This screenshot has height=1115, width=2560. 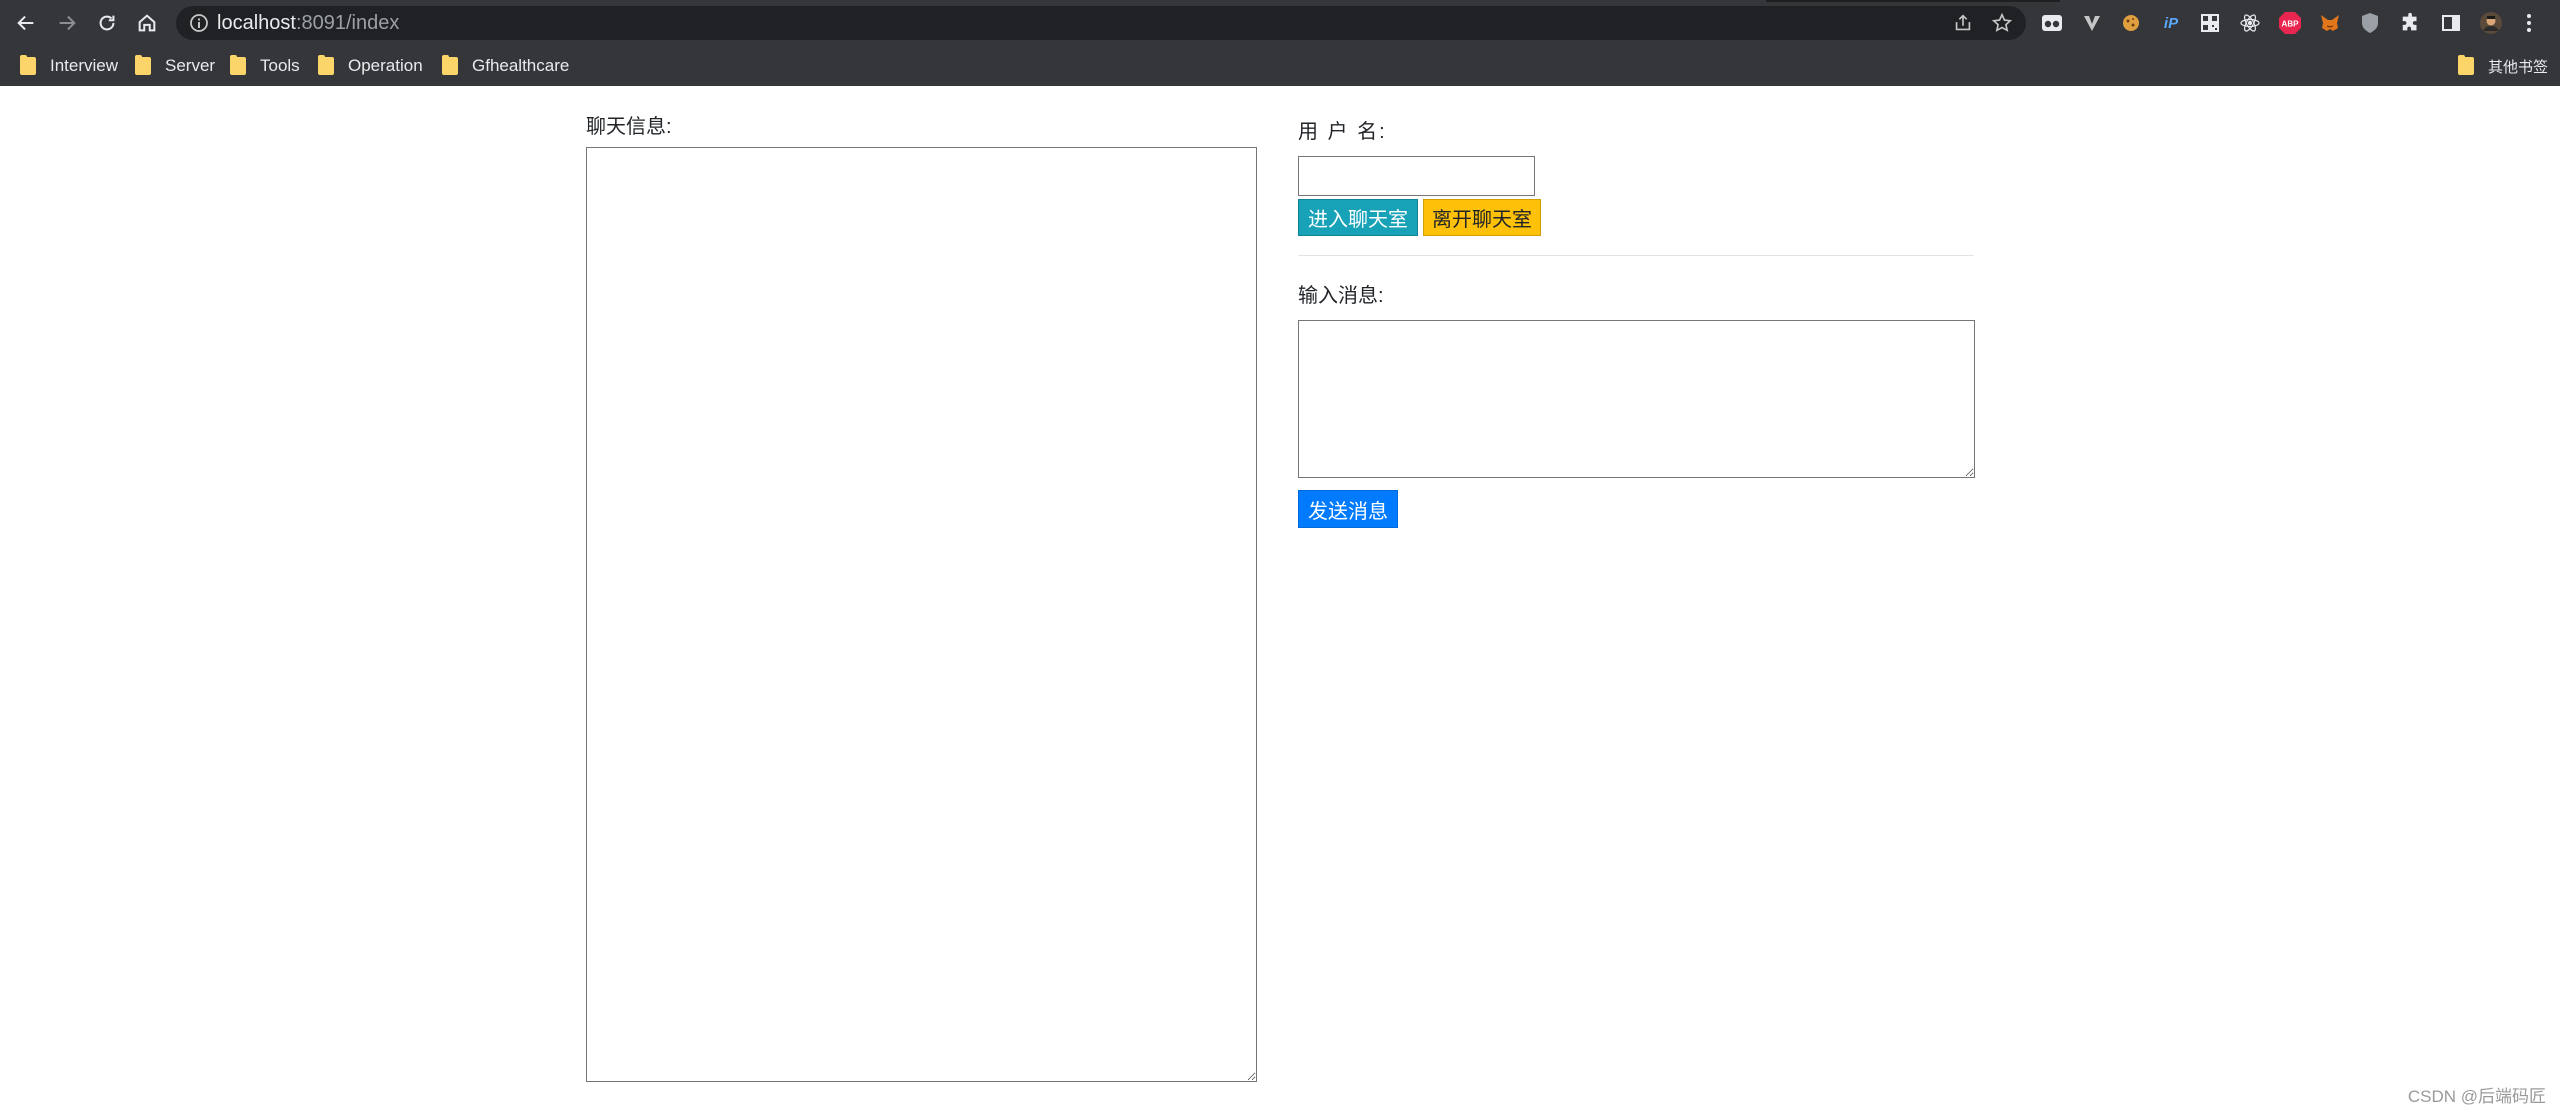 I want to click on reload-icon, so click(x=107, y=23).